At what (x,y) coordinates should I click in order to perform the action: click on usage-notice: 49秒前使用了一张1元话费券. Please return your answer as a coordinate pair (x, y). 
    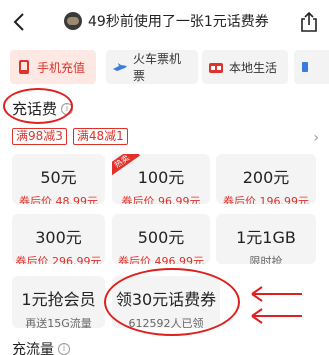
    Looking at the image, I should click on (166, 21).